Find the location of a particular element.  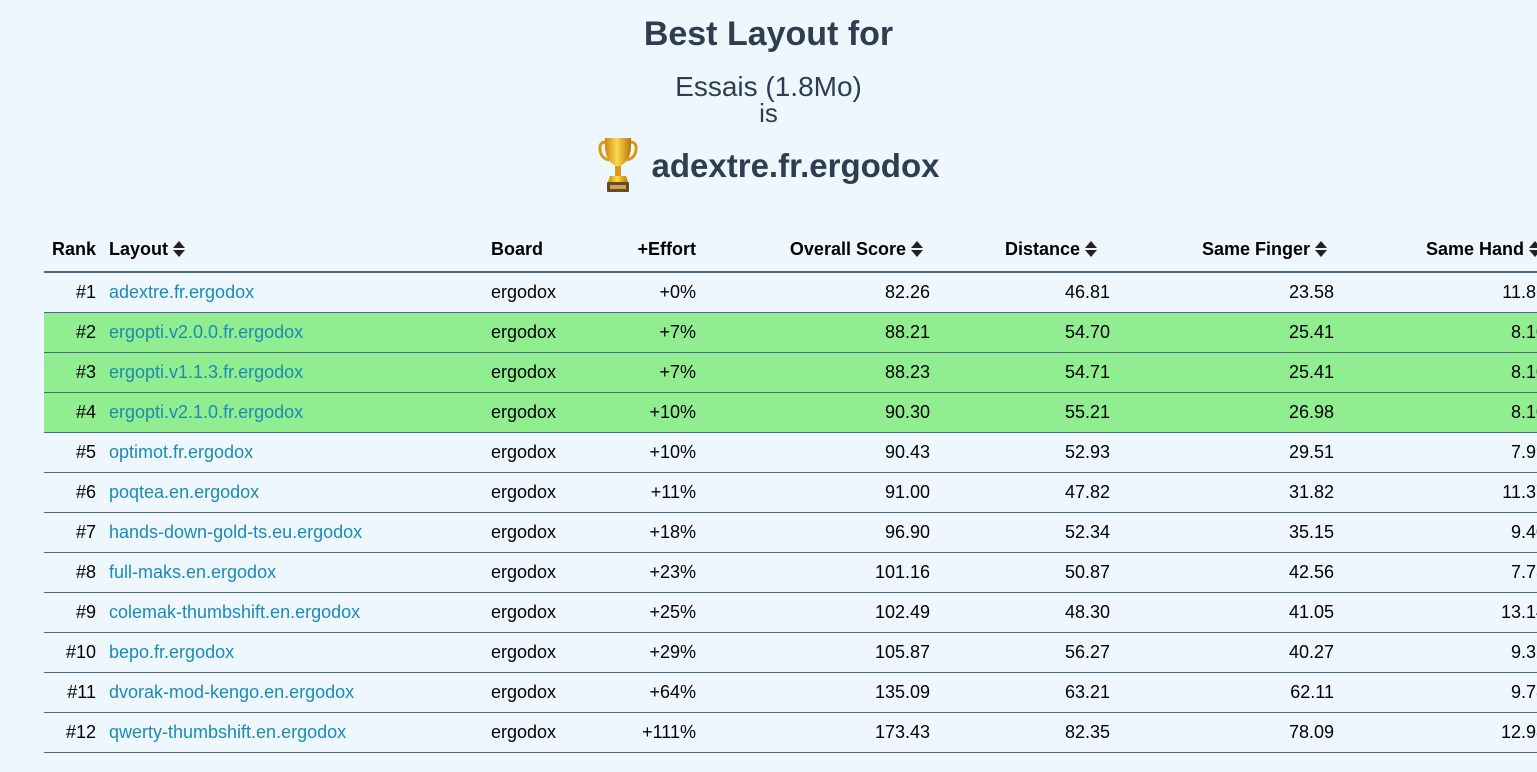

column-header-same-finger: Same Finger is located at coordinates (1227, 250).